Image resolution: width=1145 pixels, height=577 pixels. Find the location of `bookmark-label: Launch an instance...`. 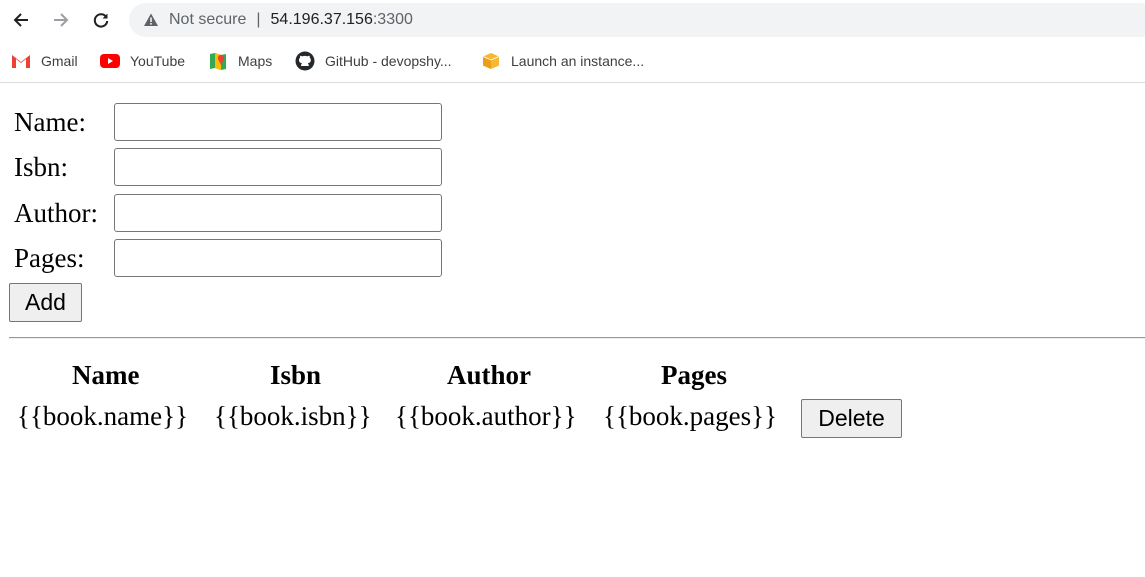

bookmark-label: Launch an instance... is located at coordinates (578, 61).